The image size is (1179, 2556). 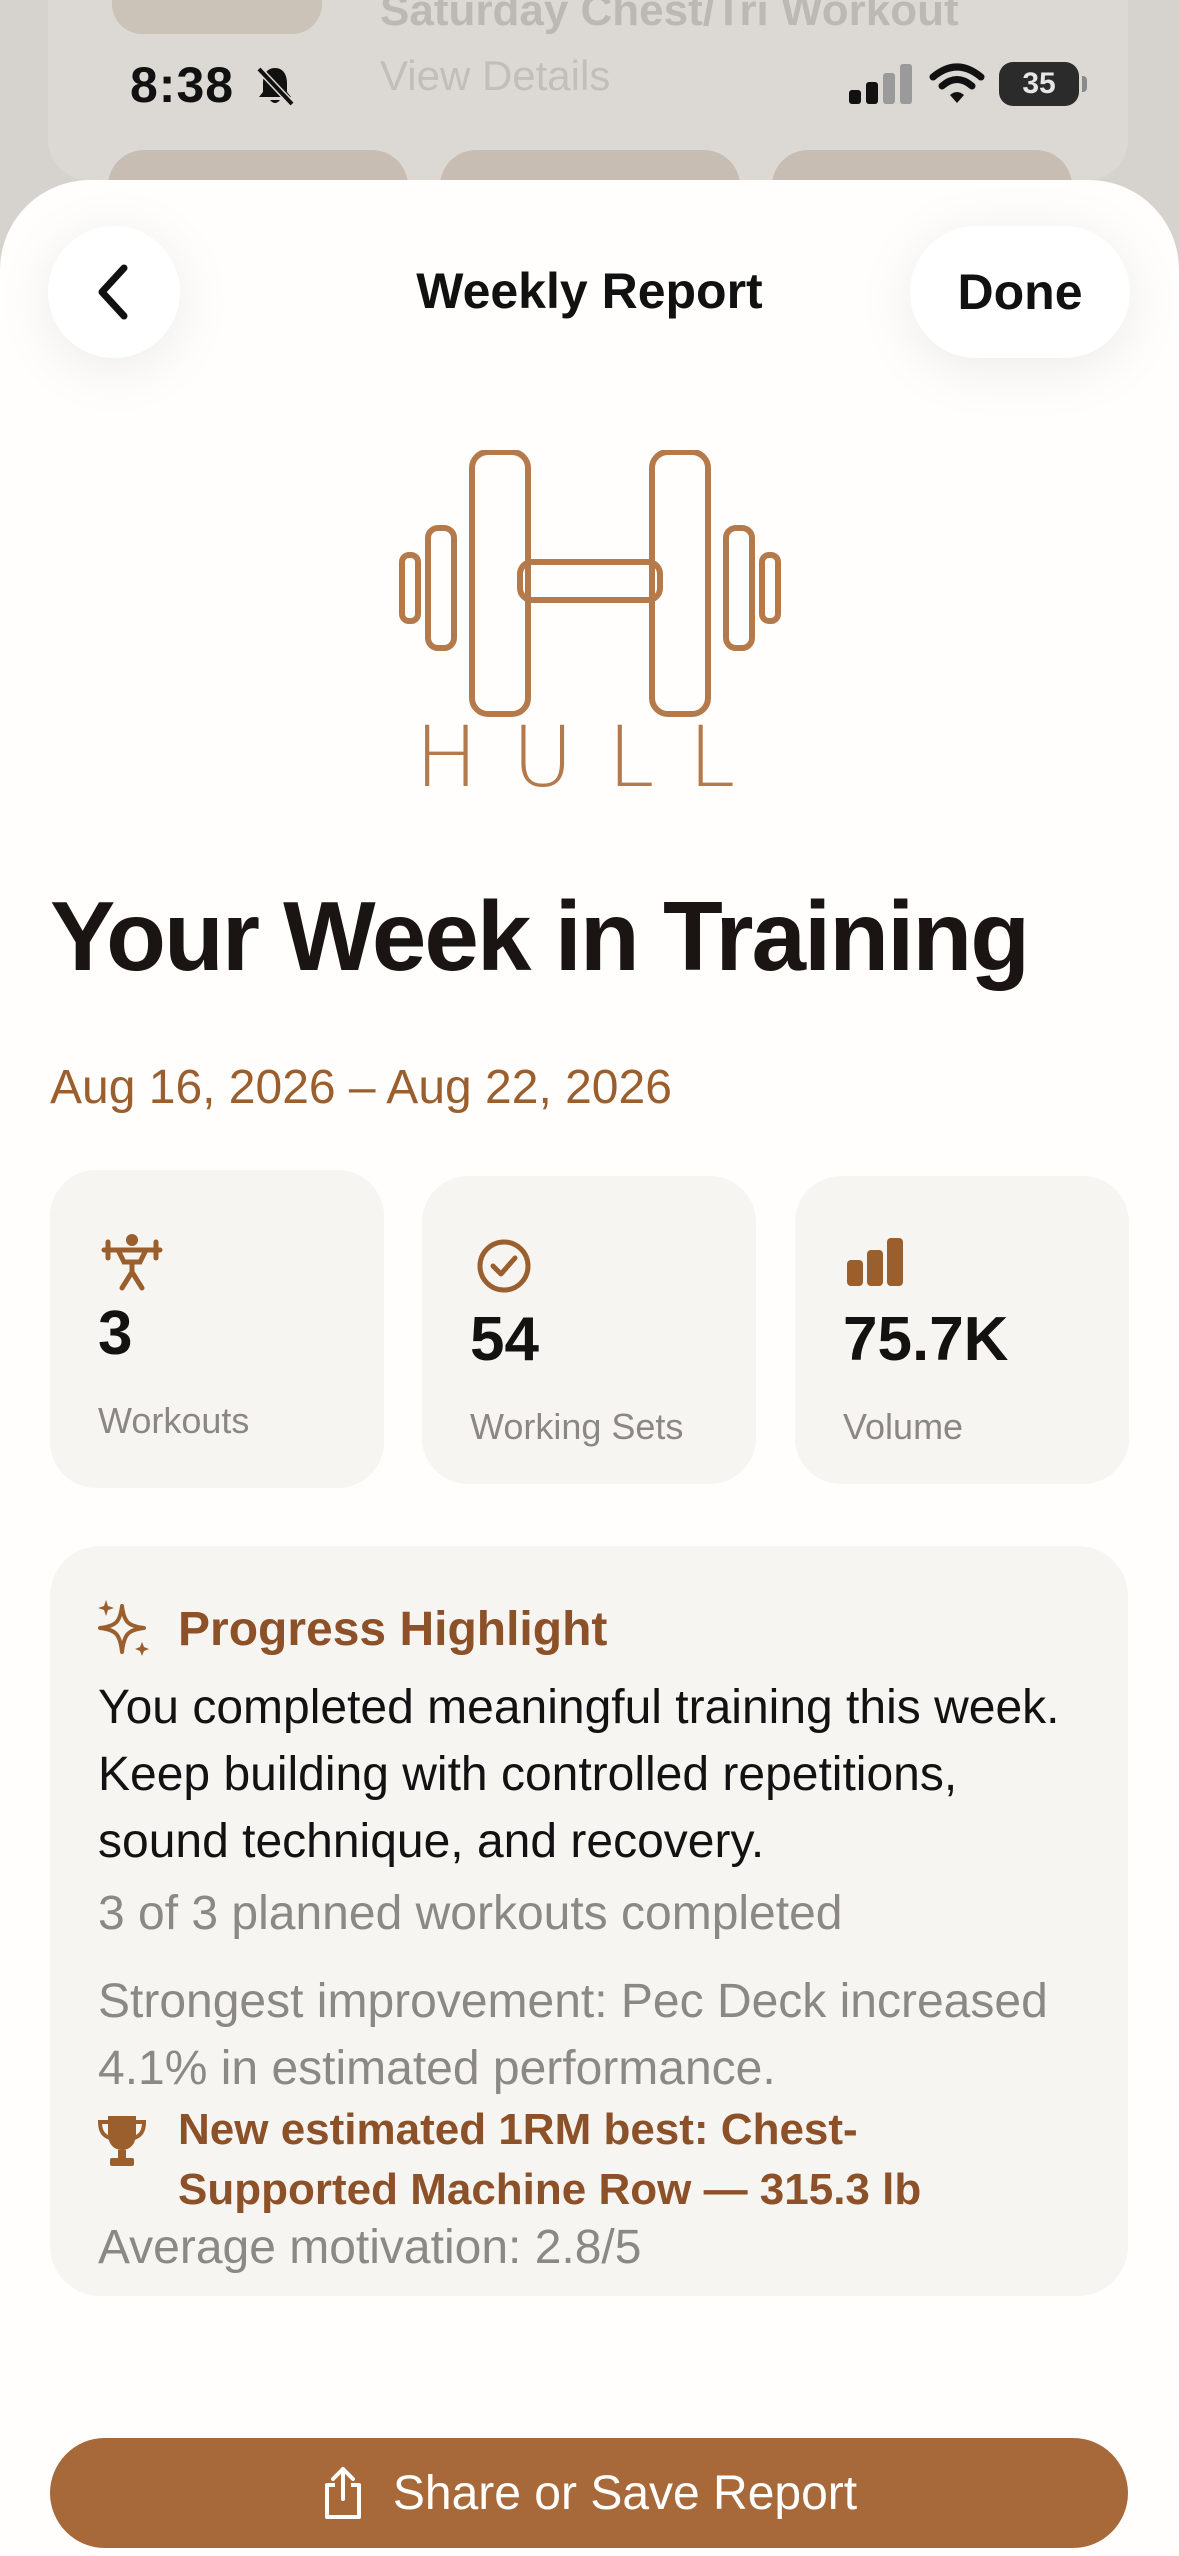 What do you see at coordinates (669, 17) in the screenshot?
I see `background-workout-title: Saturday Chest/Tri Workout` at bounding box center [669, 17].